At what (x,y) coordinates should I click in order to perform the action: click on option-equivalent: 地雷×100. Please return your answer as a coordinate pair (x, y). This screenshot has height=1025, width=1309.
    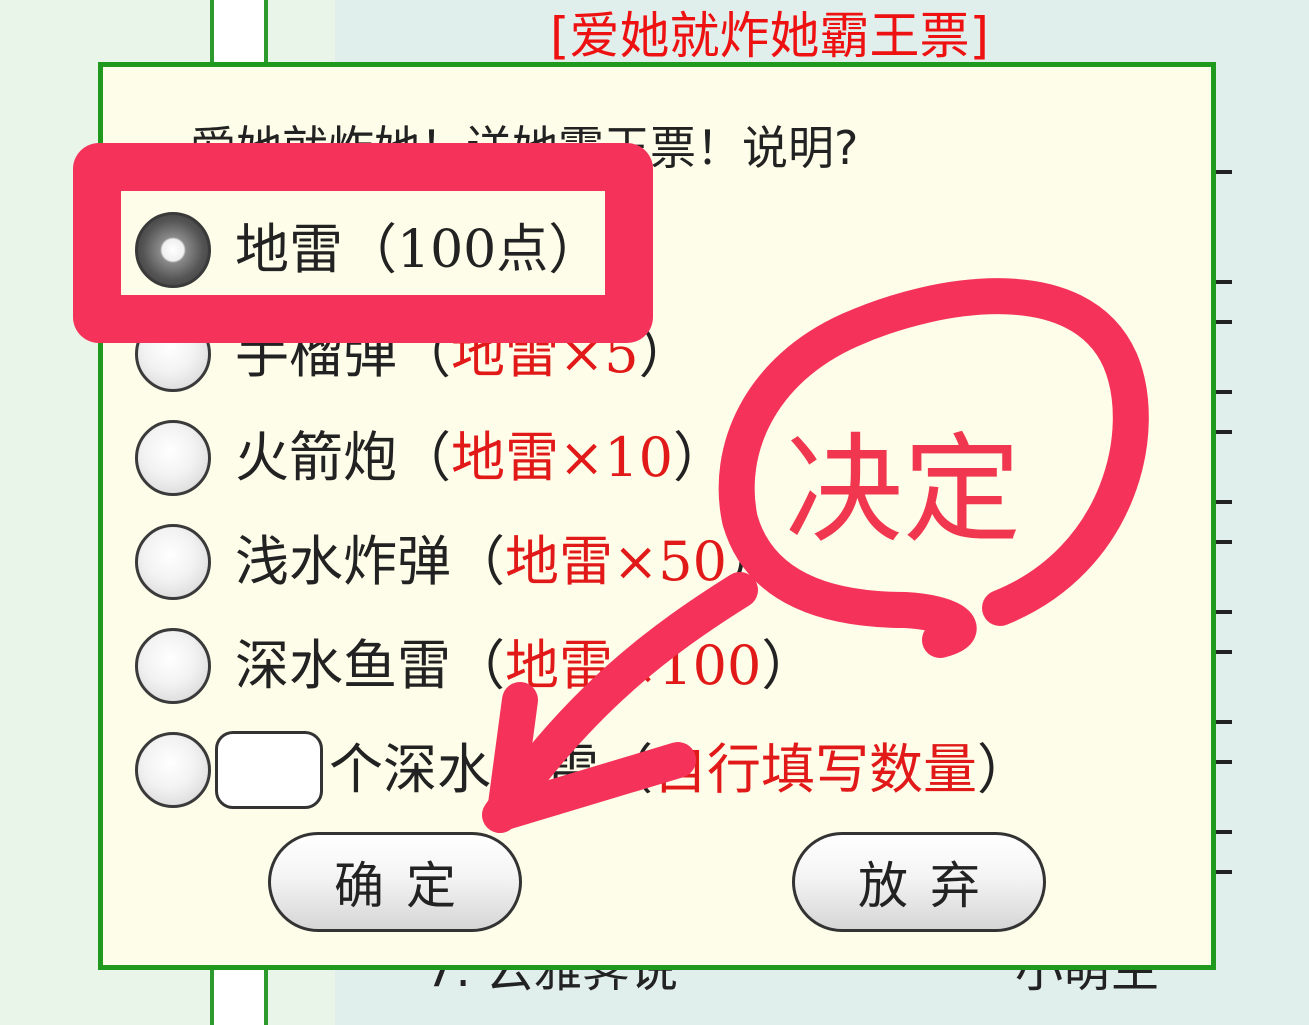
    Looking at the image, I should click on (633, 665).